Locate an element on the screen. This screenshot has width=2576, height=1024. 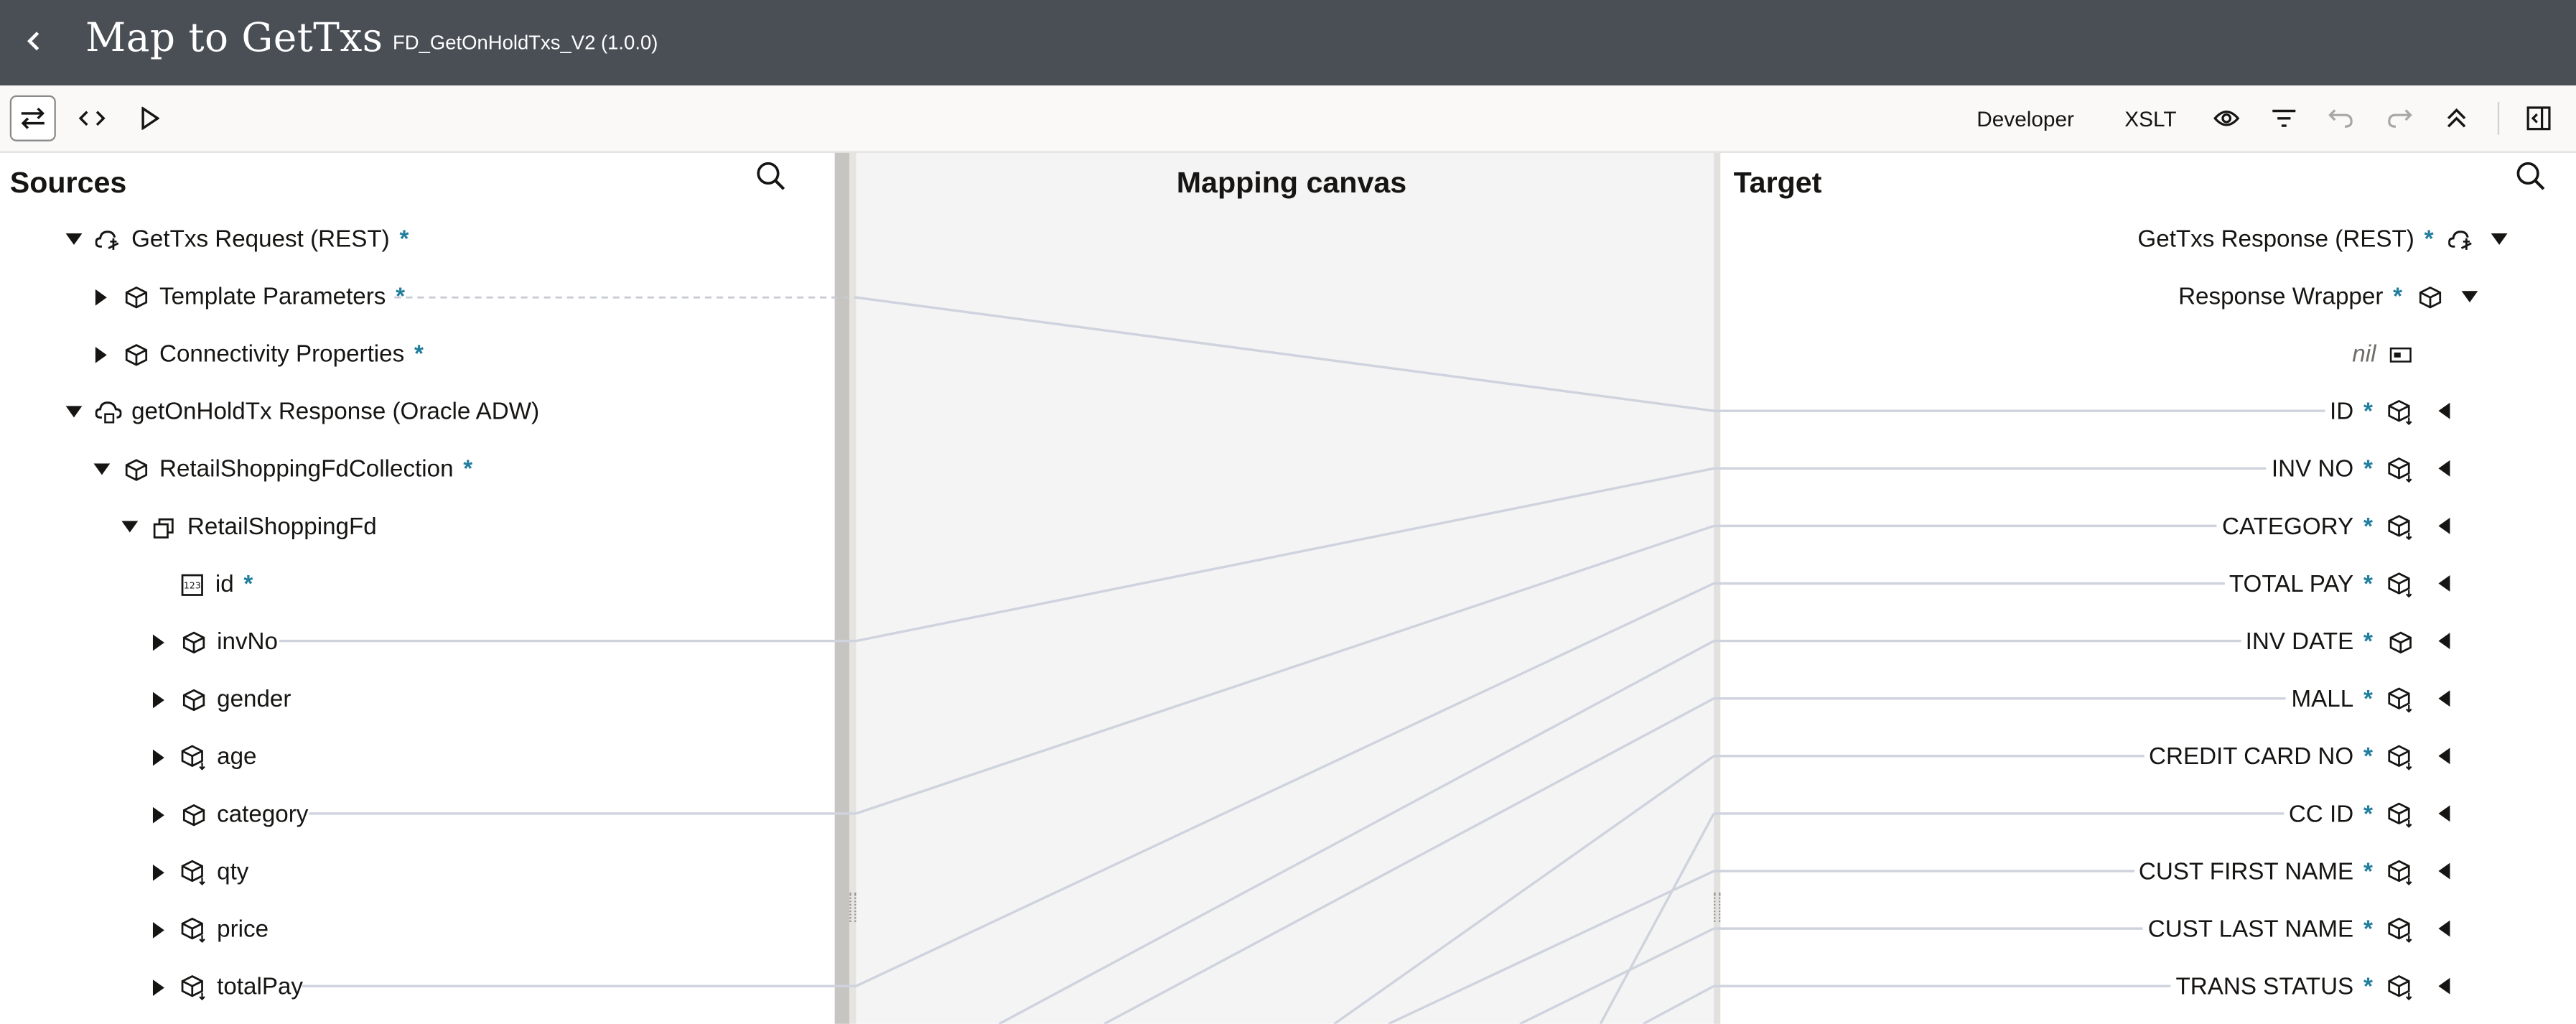
target-node-inv-no: INV NO * is located at coordinates (2341, 470).